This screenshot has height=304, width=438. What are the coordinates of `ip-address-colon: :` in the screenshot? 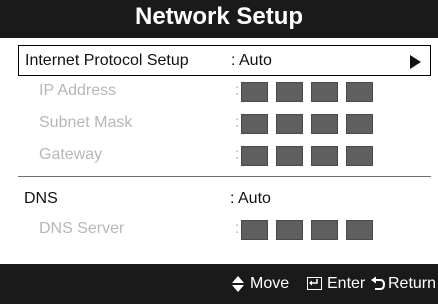 It's located at (237, 90).